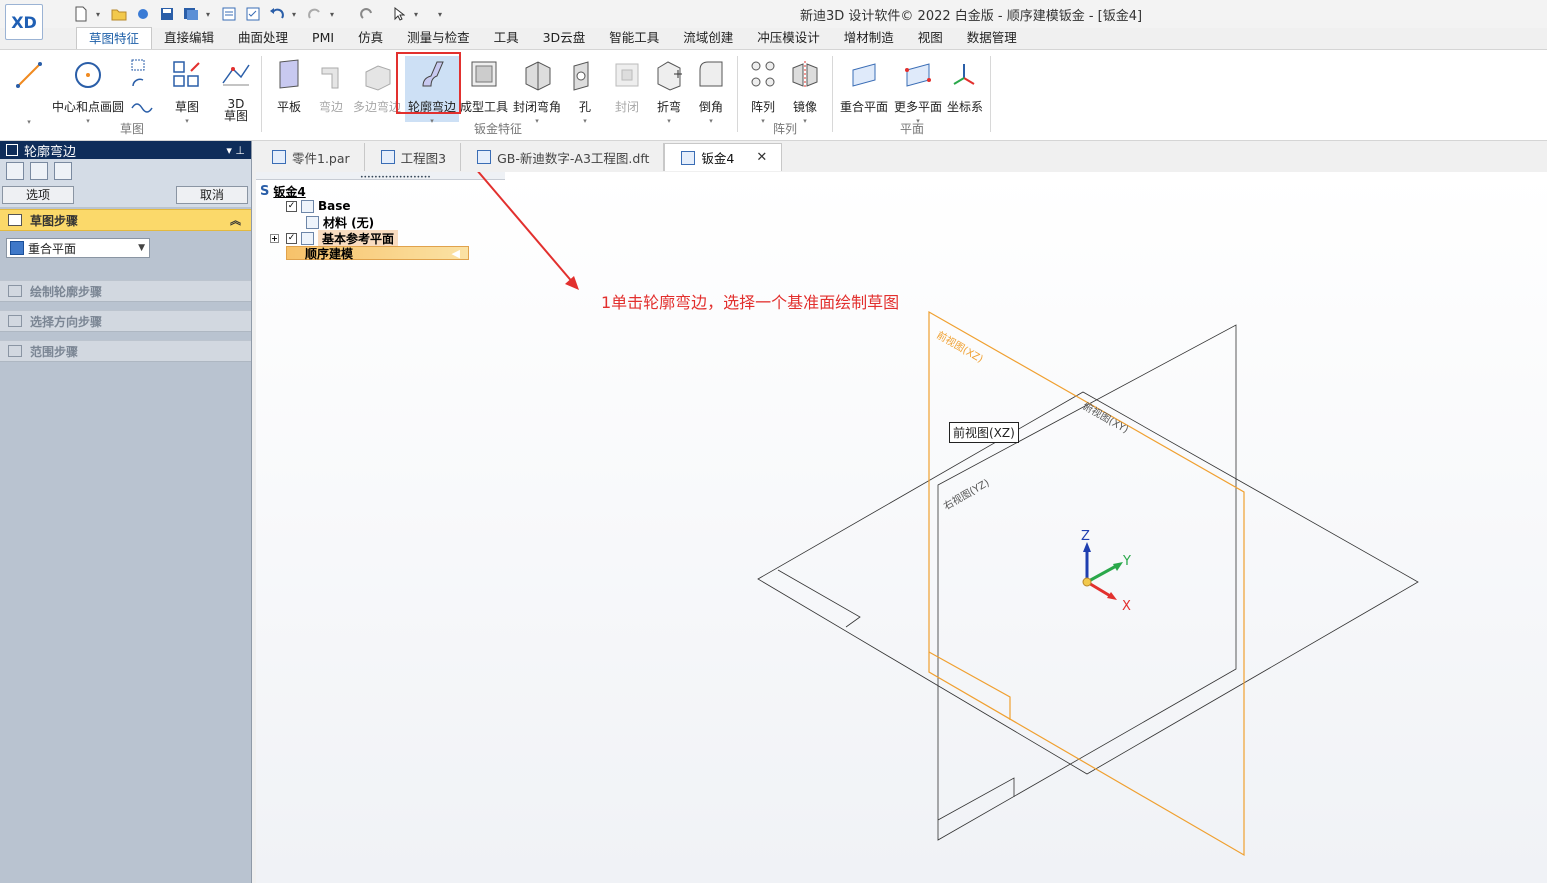 The image size is (1547, 883). I want to click on closed-corner-label: 封闭弯角, so click(536, 107).